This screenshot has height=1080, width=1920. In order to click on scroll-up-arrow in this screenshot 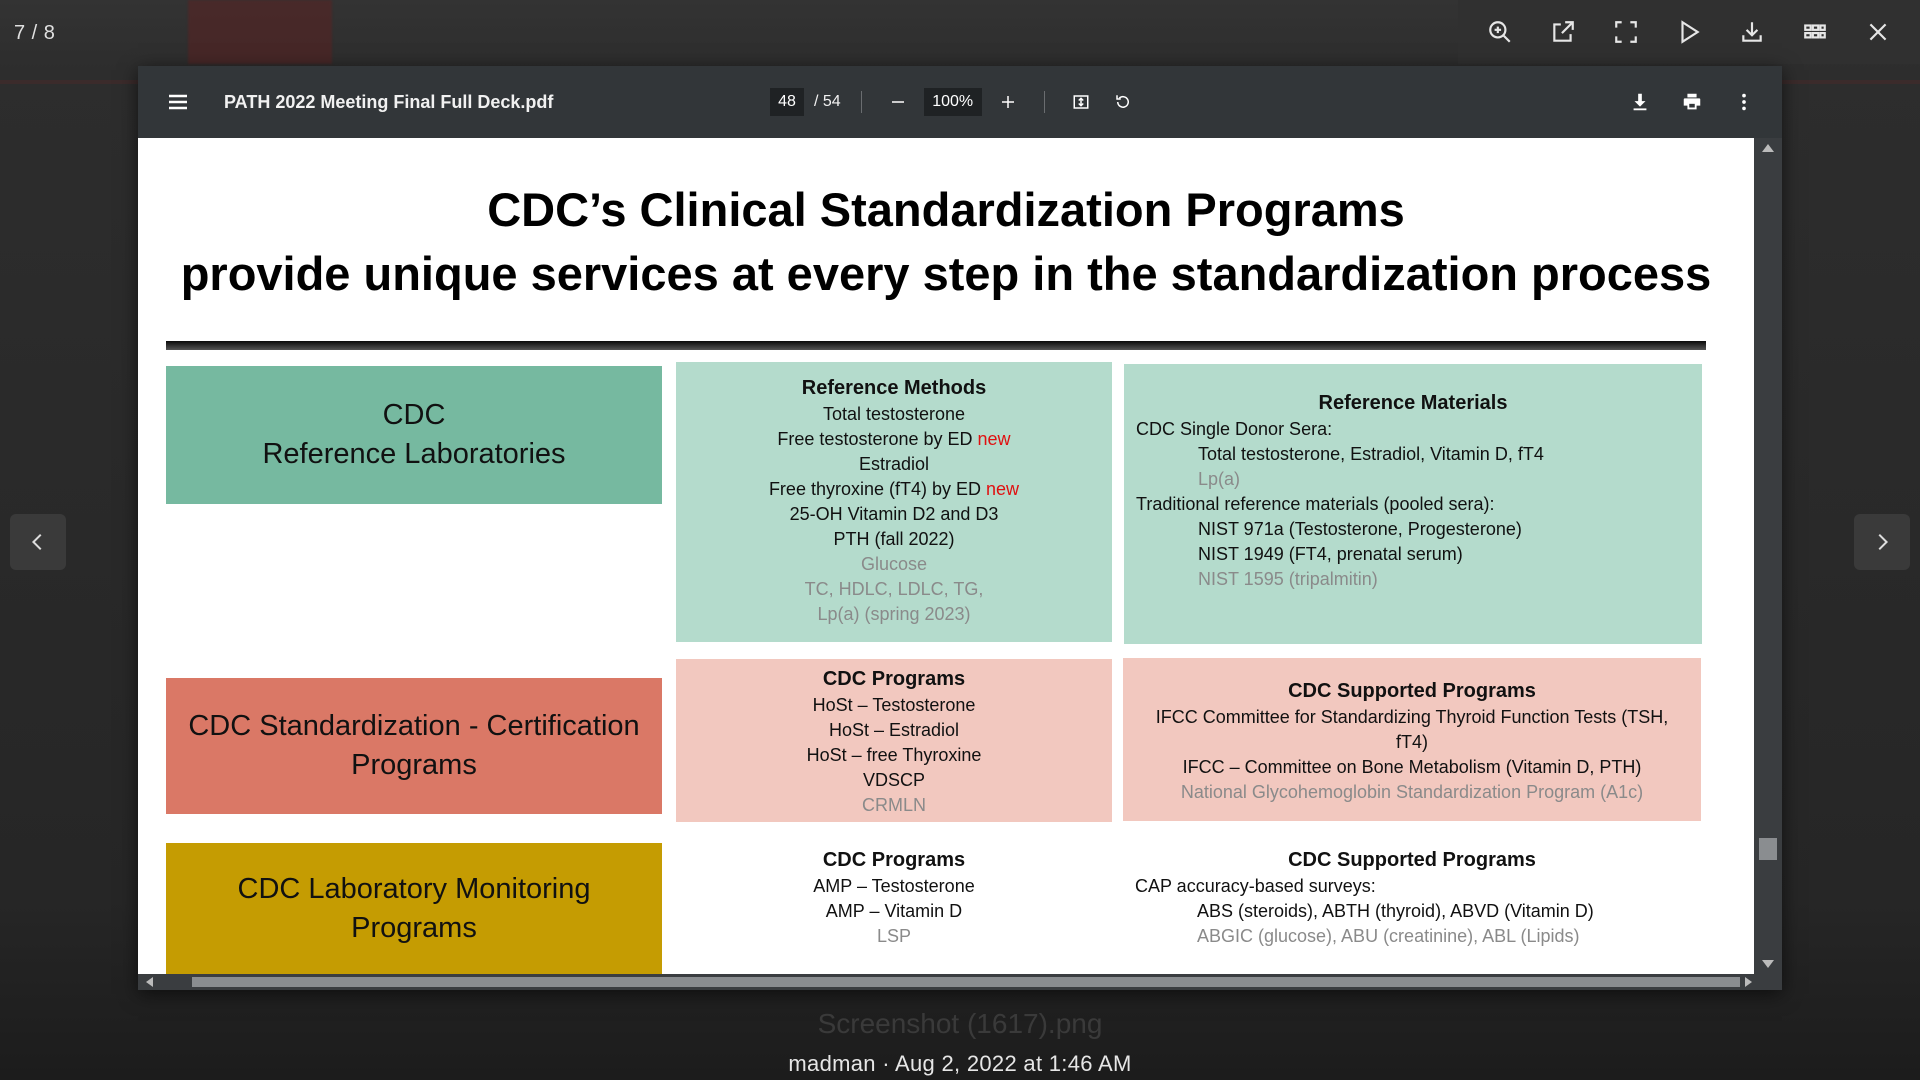, I will do `click(1768, 148)`.